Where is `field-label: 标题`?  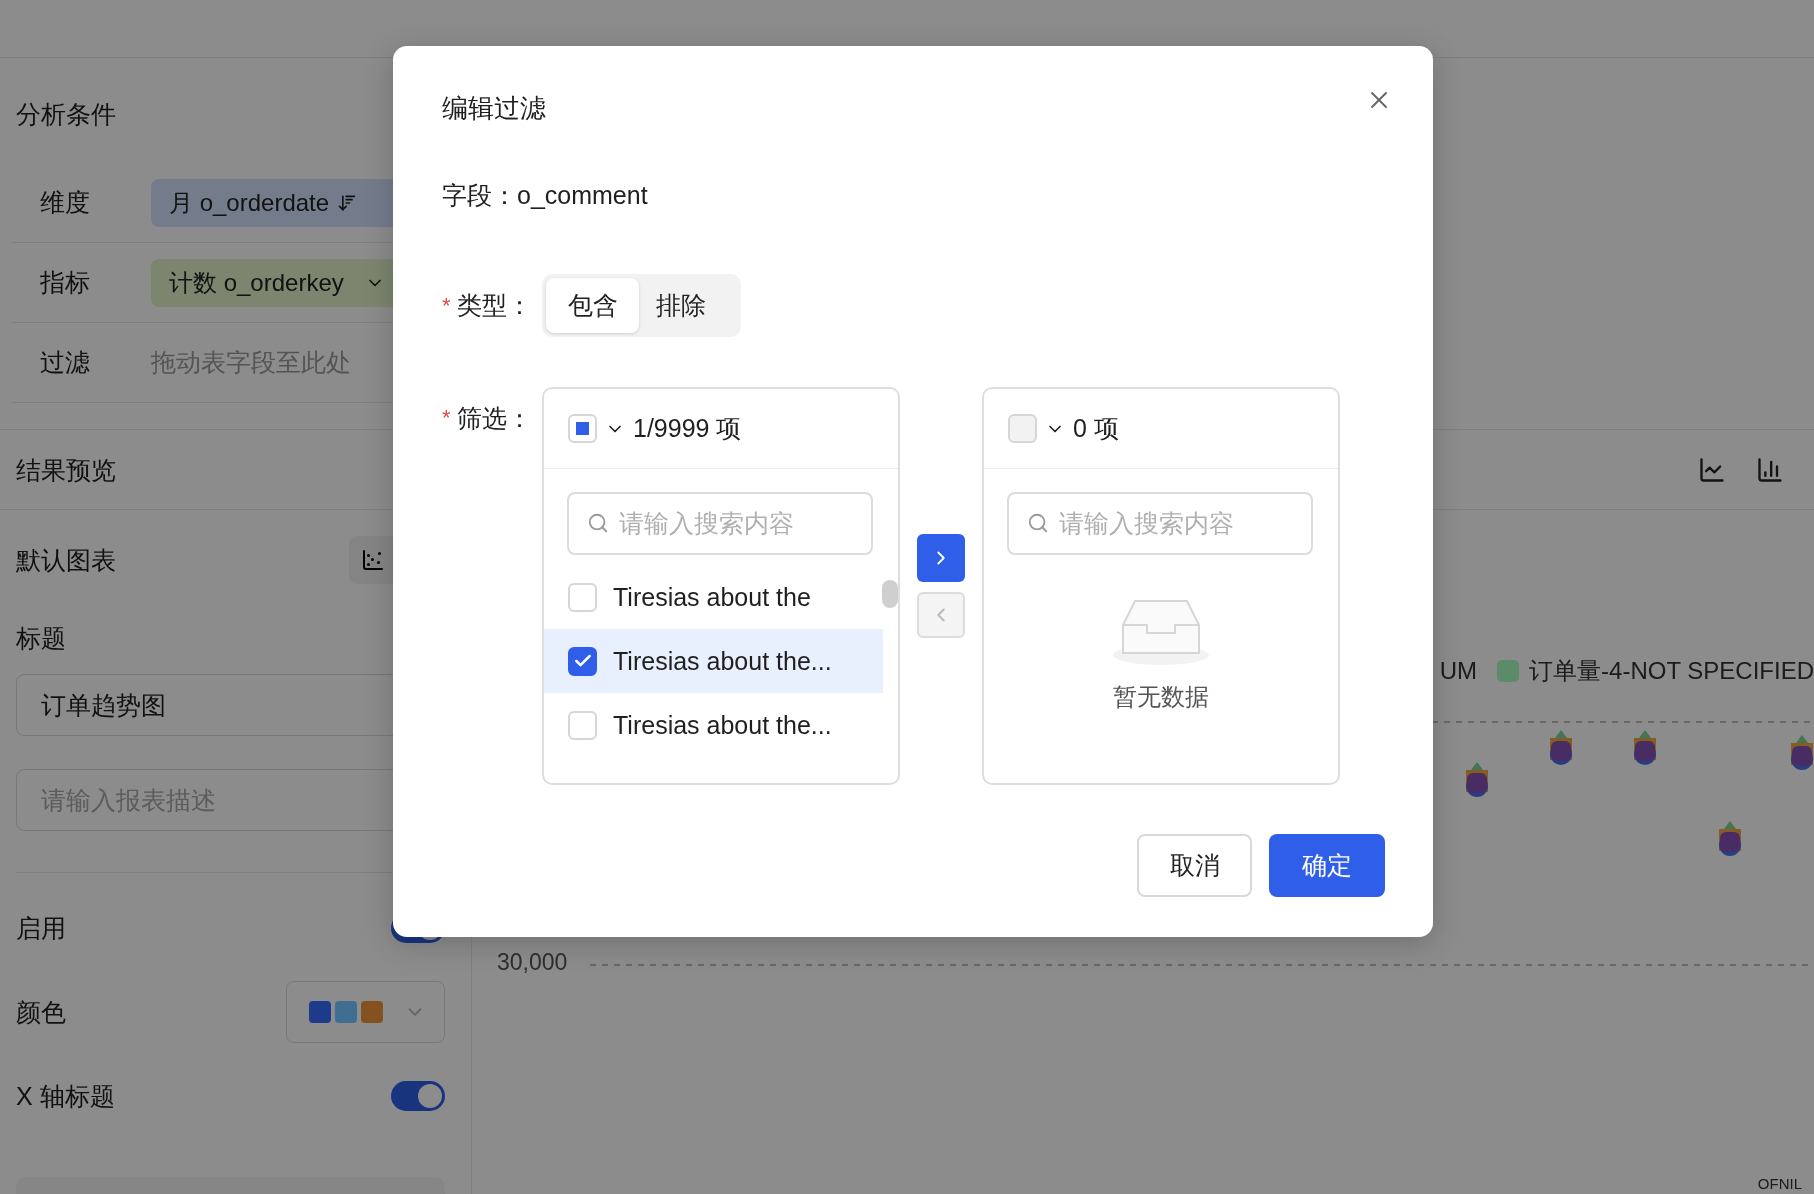 field-label: 标题 is located at coordinates (41, 638).